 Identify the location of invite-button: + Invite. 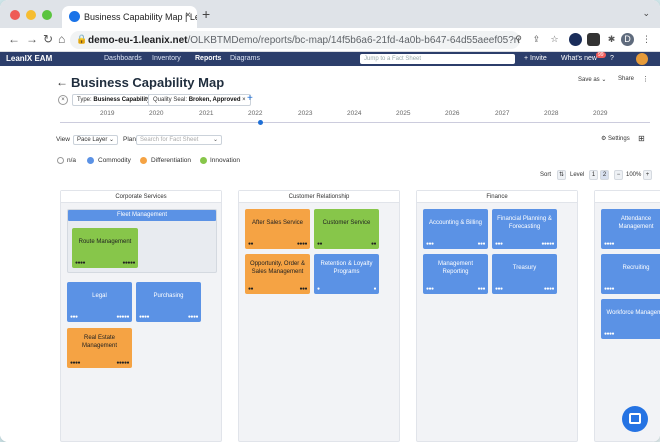
(535, 58).